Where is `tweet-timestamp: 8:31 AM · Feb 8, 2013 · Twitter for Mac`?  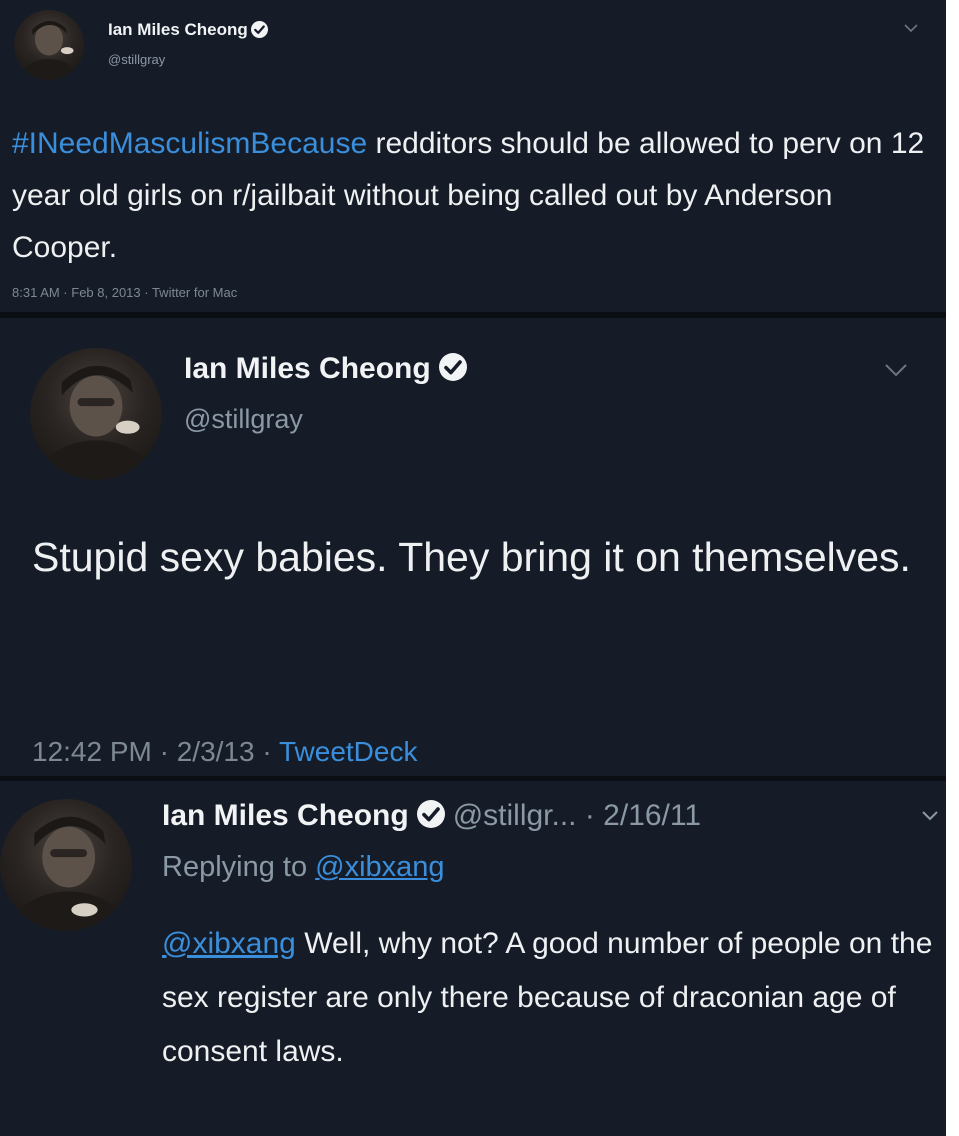
tweet-timestamp: 8:31 AM · Feb 8, 2013 · Twitter for Mac is located at coordinates (125, 292).